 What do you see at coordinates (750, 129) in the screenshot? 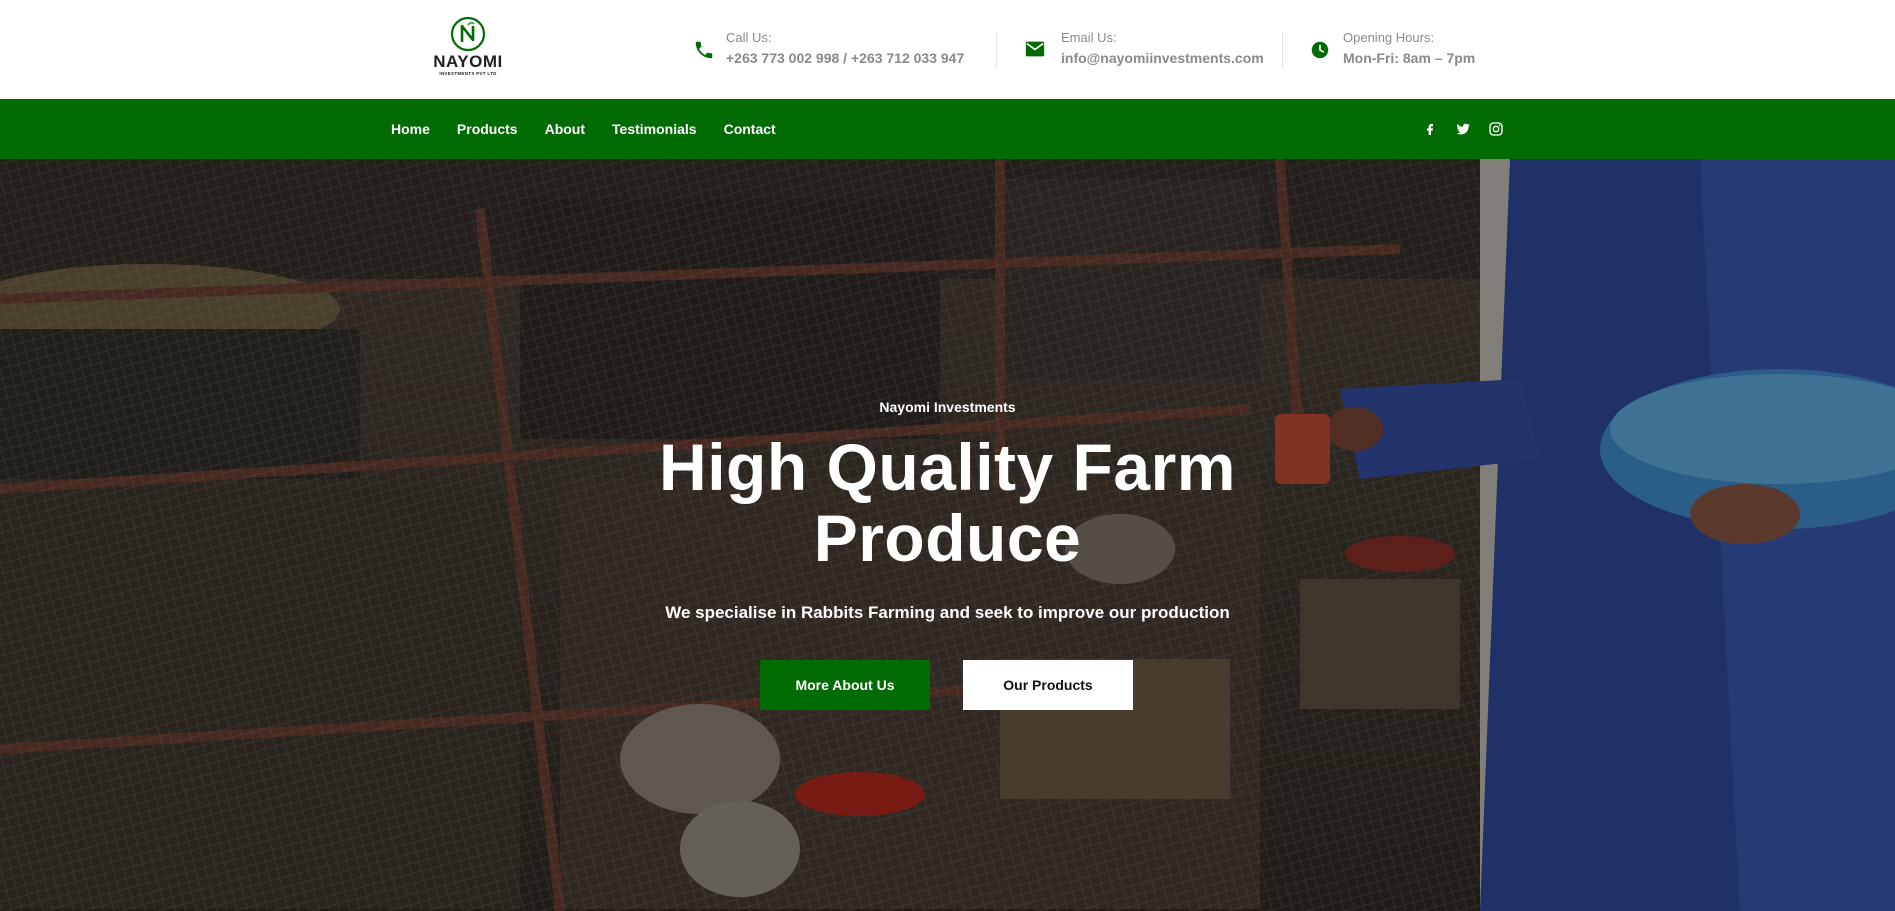
I see `nav-item-contact: Contact` at bounding box center [750, 129].